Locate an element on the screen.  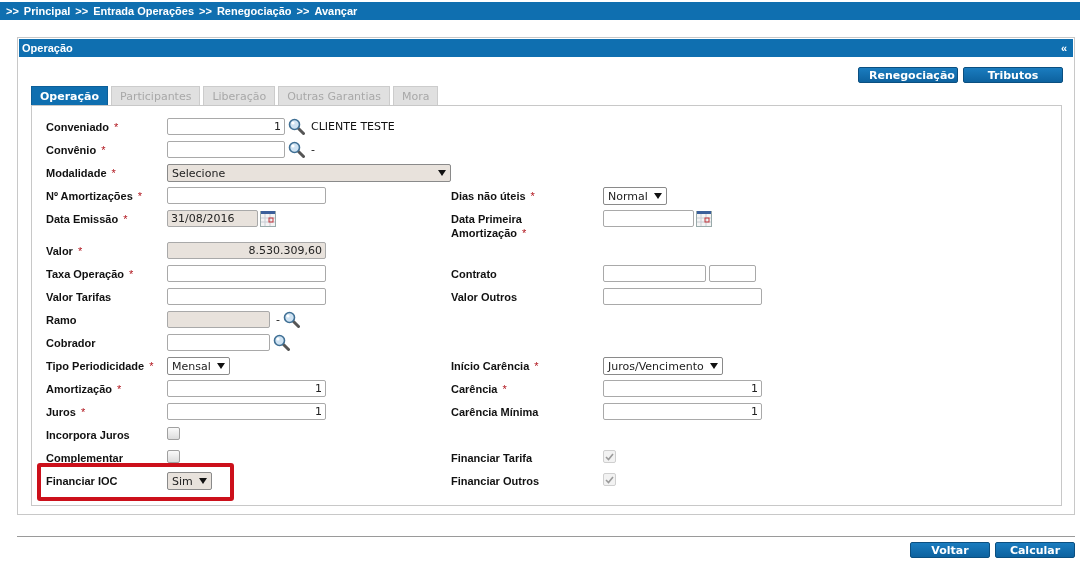
field-label: Data Primeira Amortização * is located at coordinates (489, 226).